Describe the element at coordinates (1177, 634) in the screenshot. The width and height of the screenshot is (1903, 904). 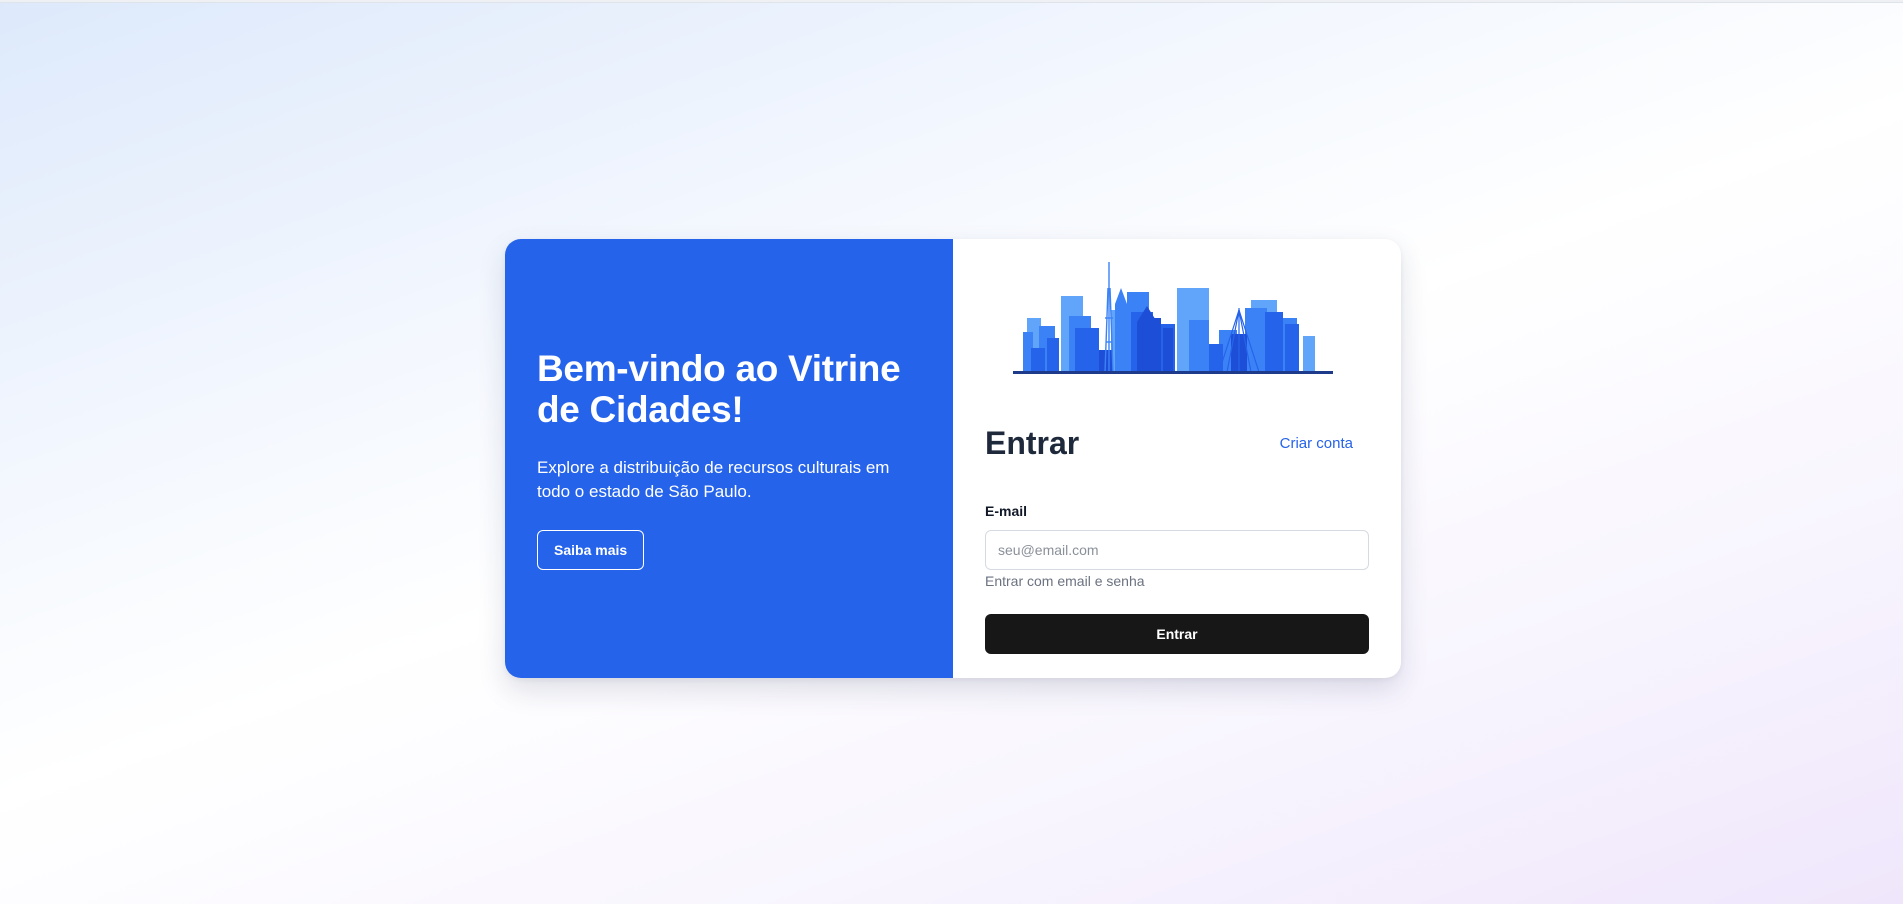
I see `login-submit-button: Entrar` at that location.